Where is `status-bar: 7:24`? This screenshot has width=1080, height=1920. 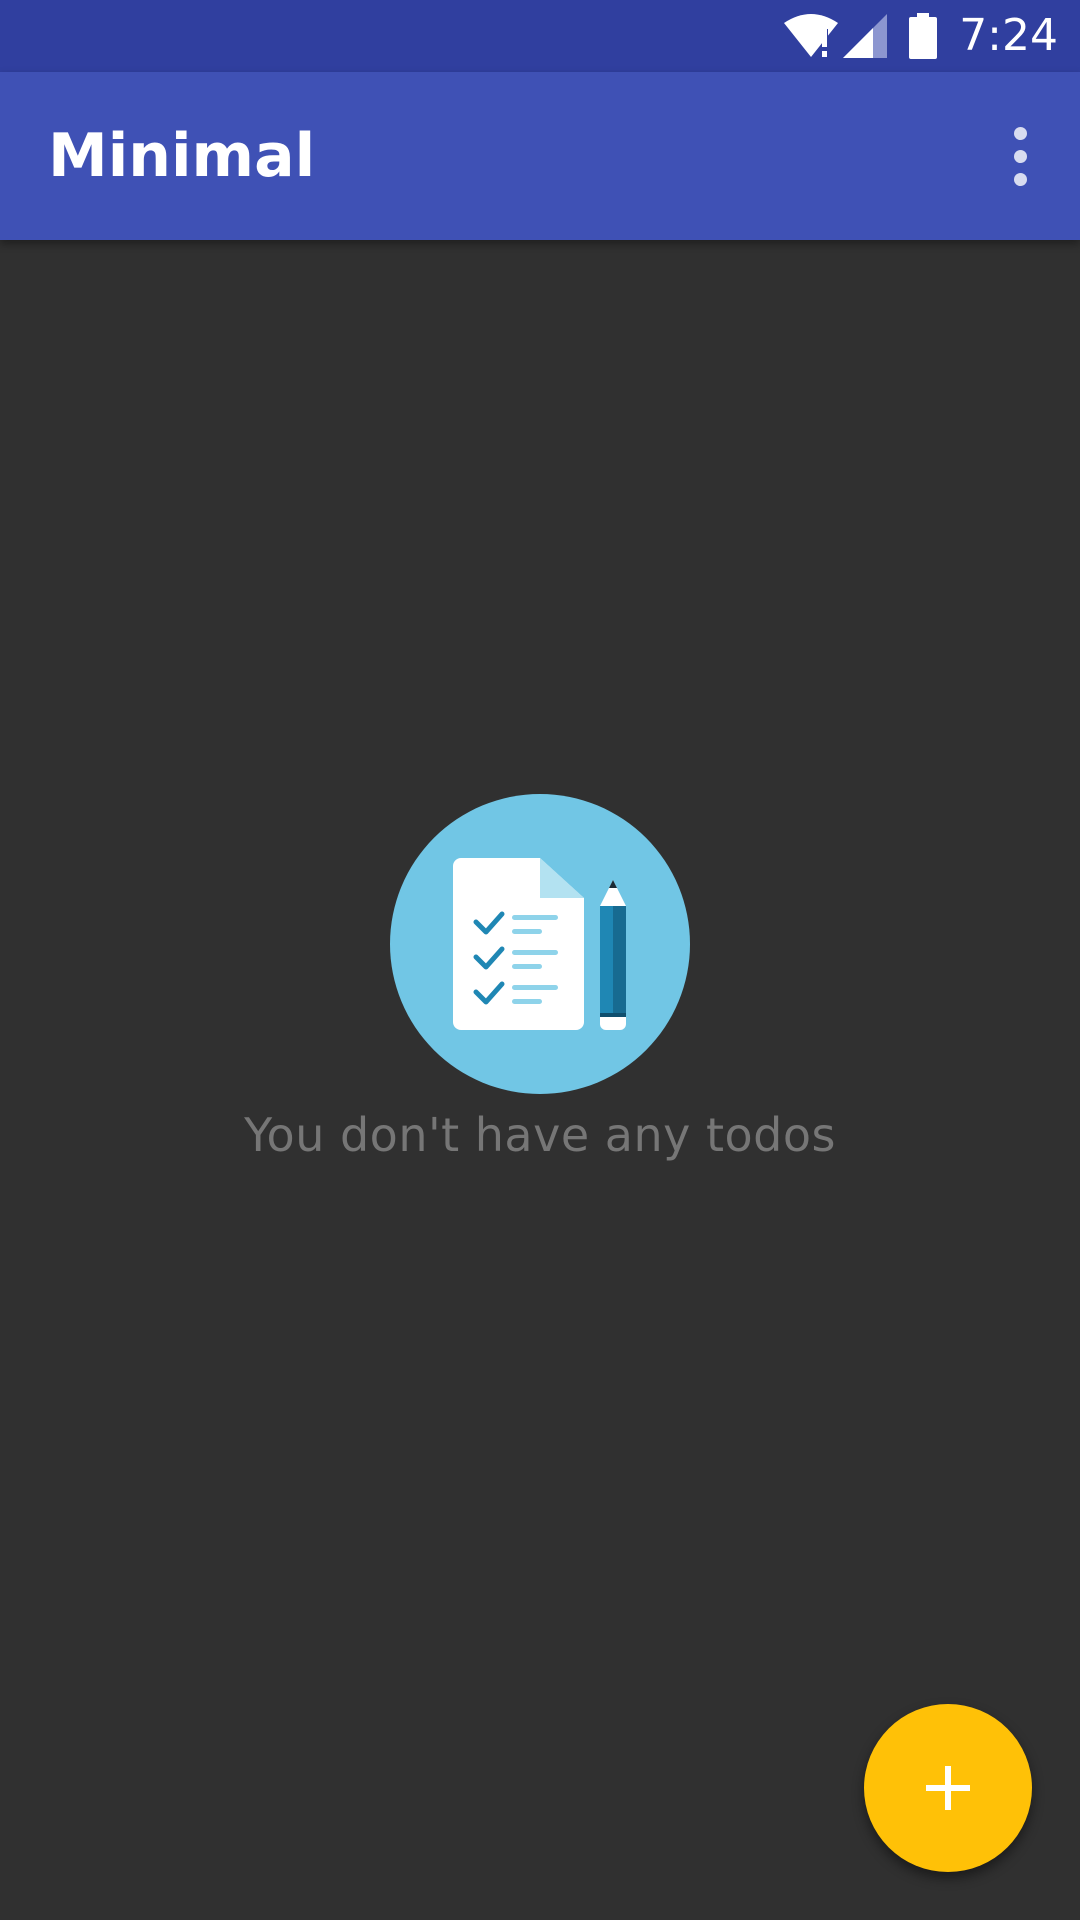
status-bar: 7:24 is located at coordinates (540, 36).